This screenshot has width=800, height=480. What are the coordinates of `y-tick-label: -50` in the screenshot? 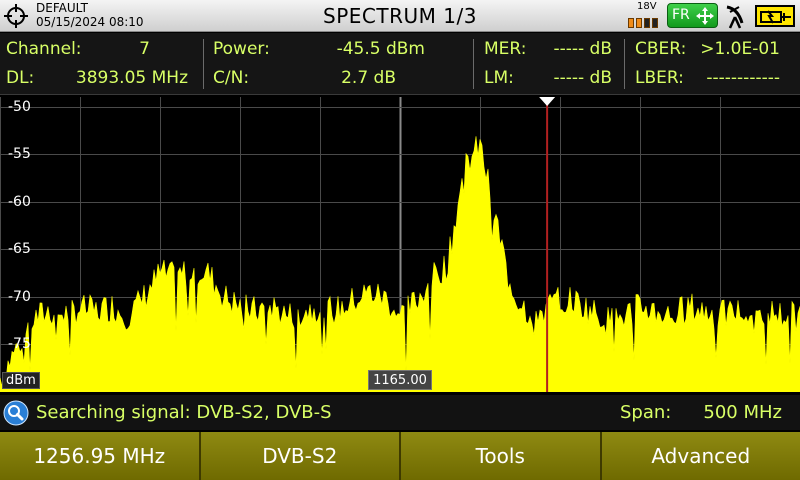 It's located at (19, 106).